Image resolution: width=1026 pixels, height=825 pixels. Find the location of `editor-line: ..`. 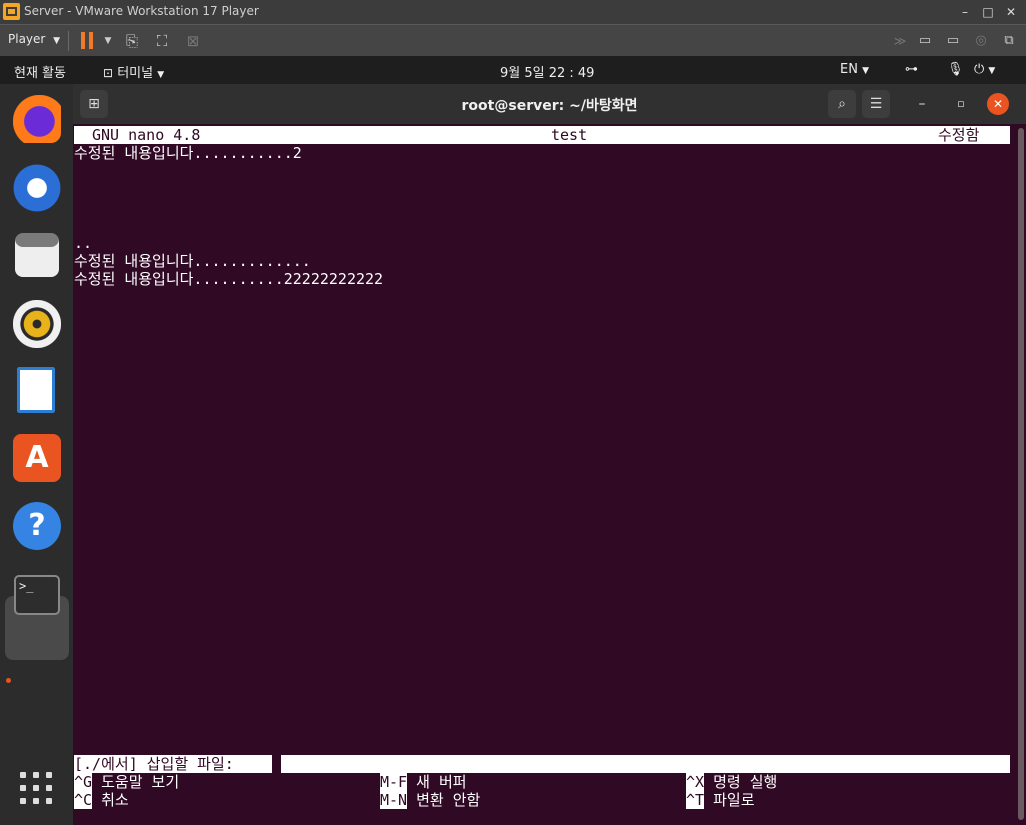

editor-line: .. is located at coordinates (83, 243).